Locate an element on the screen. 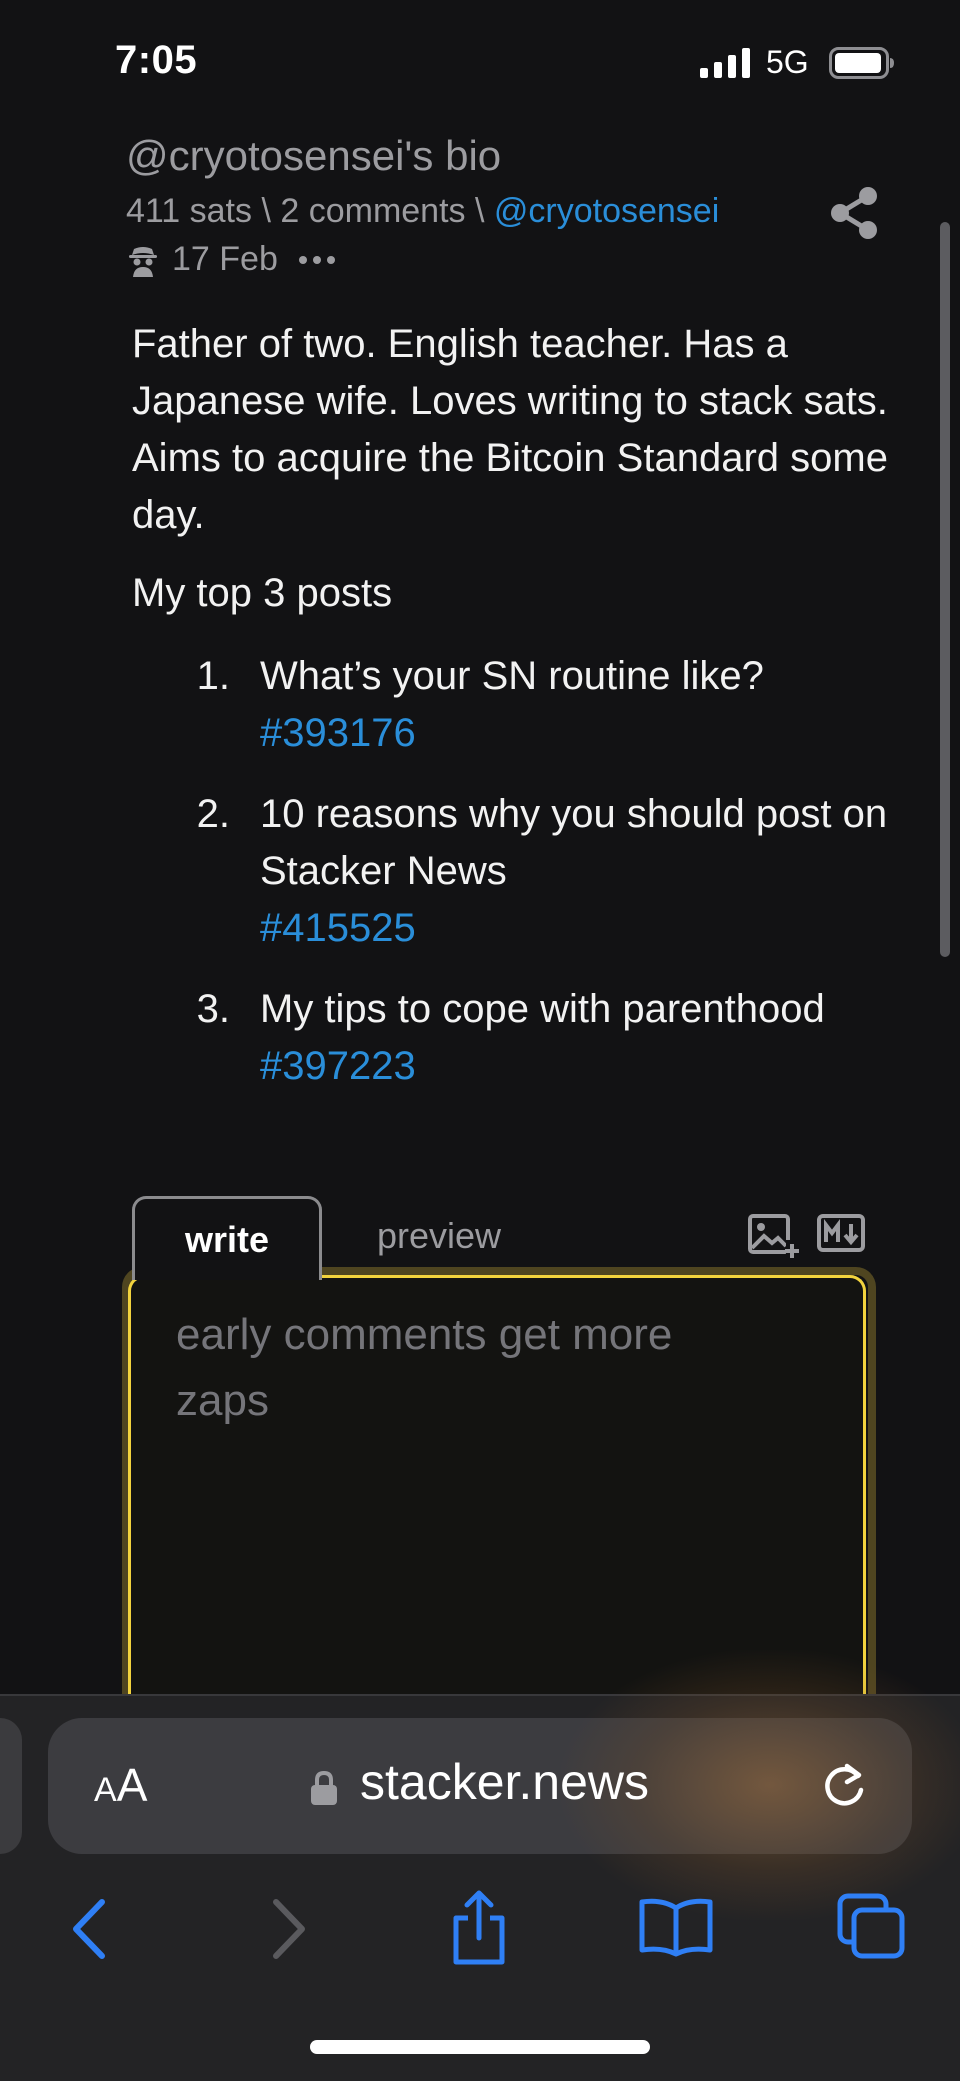 The height and width of the screenshot is (2081, 960). tabs-icon is located at coordinates (871, 1926).